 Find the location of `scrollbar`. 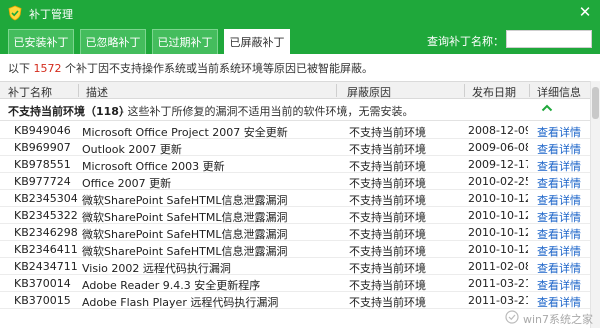

scrollbar is located at coordinates (595, 204).